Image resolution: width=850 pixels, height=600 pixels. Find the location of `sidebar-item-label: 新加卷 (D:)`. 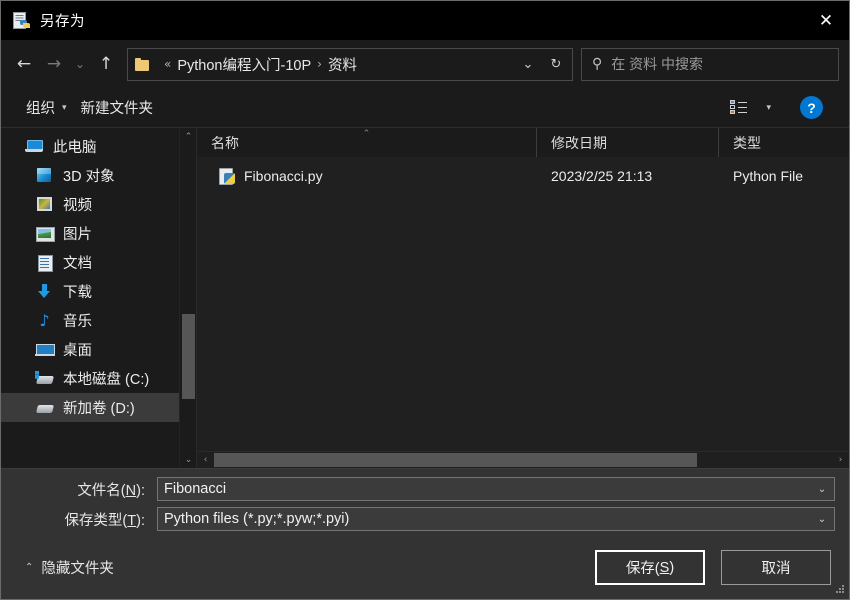

sidebar-item-label: 新加卷 (D:) is located at coordinates (99, 409).